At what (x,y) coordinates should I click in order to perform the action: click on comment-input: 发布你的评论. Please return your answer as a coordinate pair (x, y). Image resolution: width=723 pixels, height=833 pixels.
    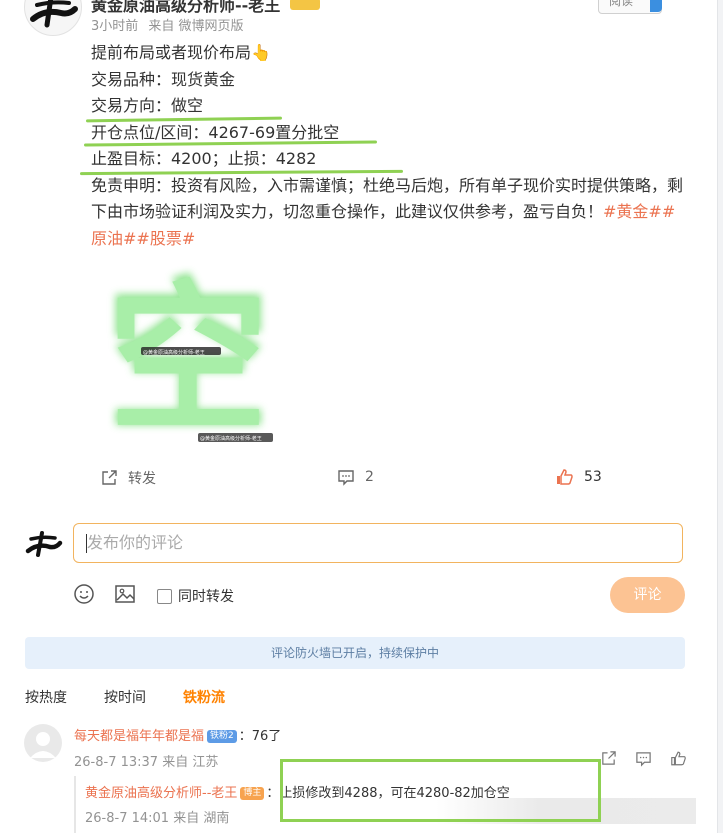
    Looking at the image, I should click on (378, 543).